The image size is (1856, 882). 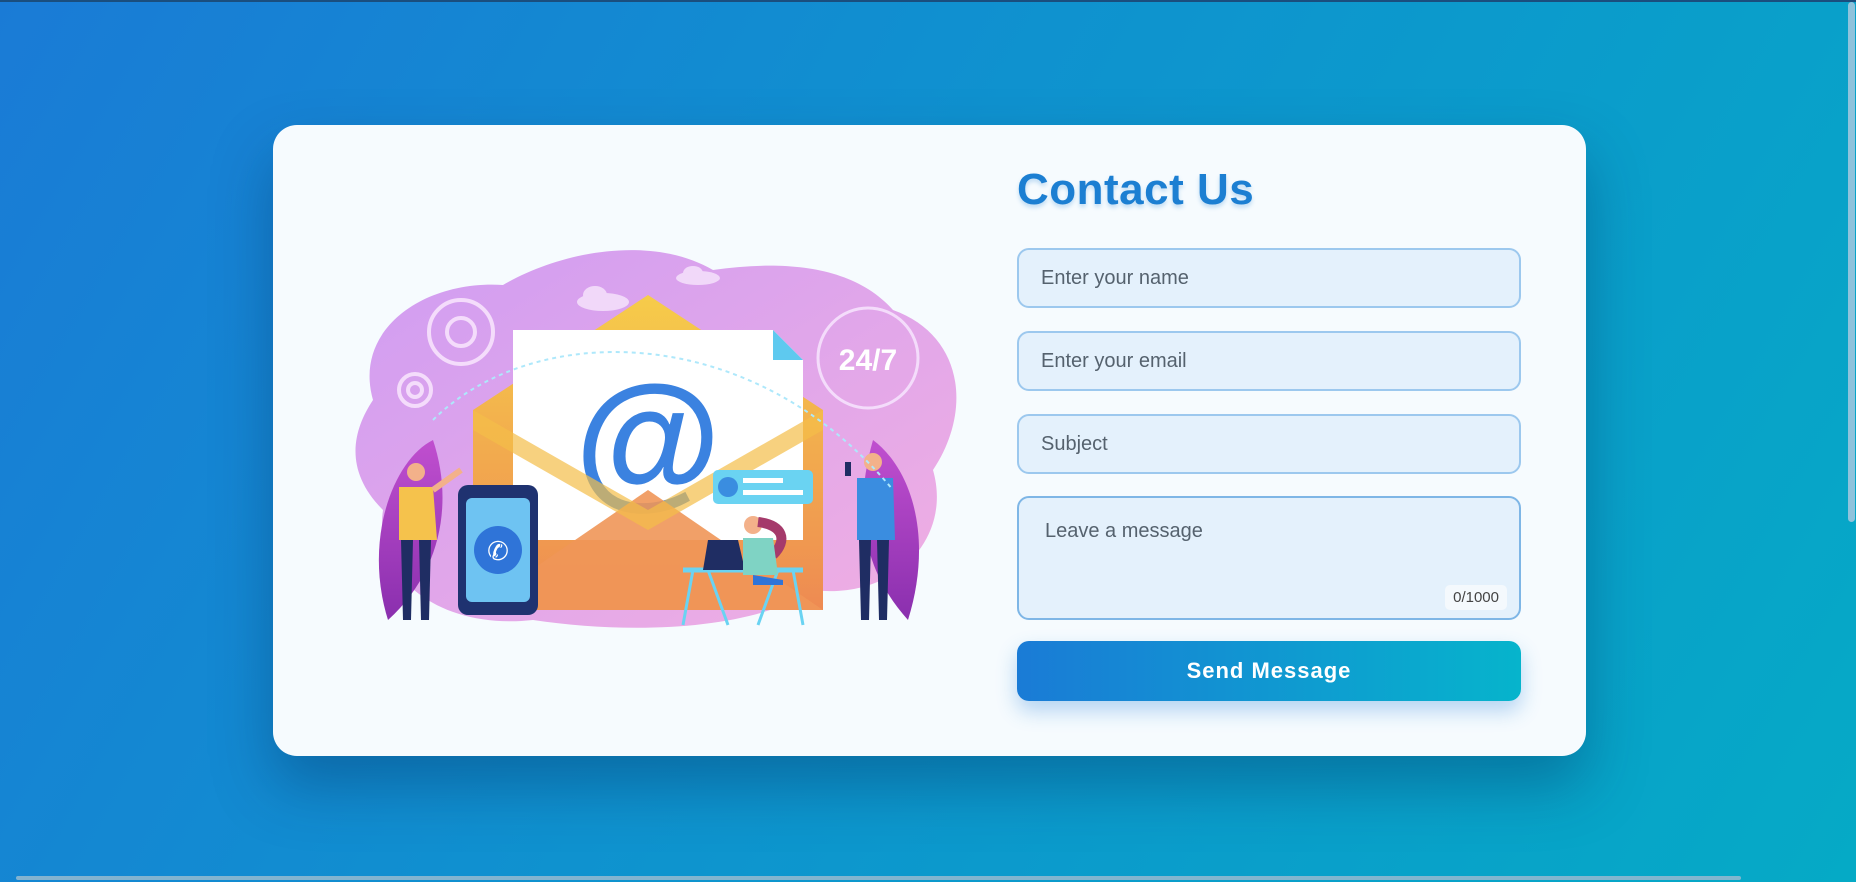 I want to click on window-top-border, so click(x=928, y=1).